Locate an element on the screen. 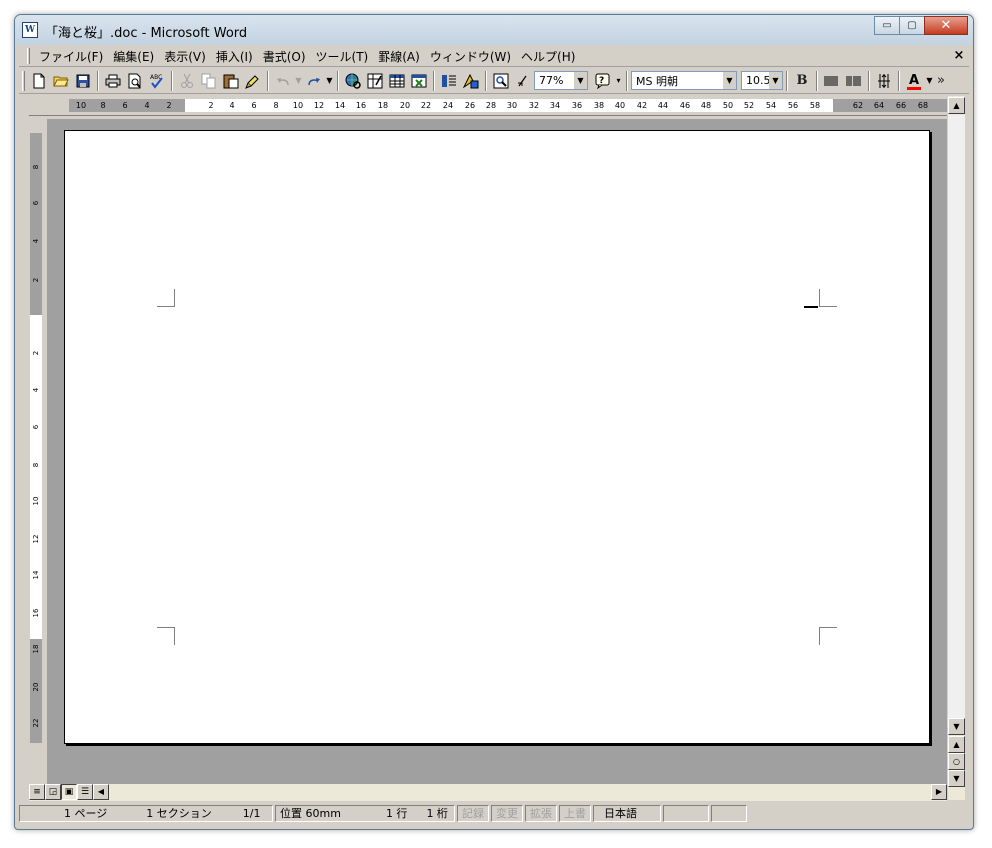 The height and width of the screenshot is (848, 992). insert-excel-sheet-button is located at coordinates (419, 81).